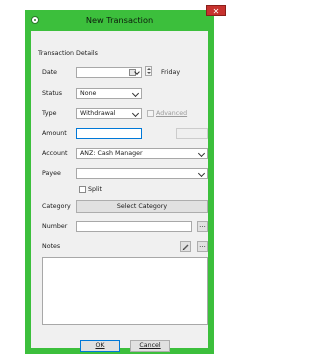  I want to click on spin-down-icon, so click(149, 73).